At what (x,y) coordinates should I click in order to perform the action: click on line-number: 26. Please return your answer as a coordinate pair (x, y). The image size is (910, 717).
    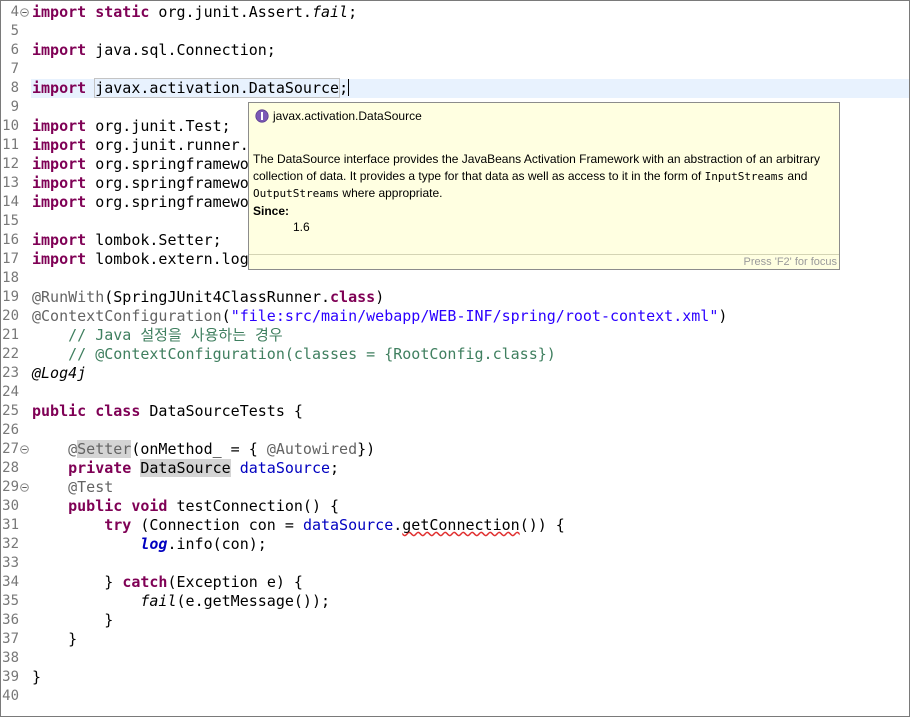
    Looking at the image, I should click on (10, 430).